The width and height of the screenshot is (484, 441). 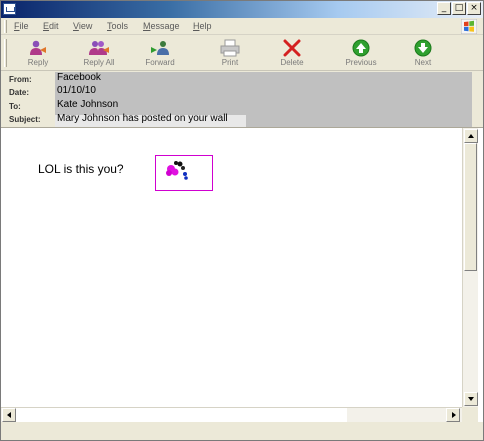 I want to click on reply-icon, so click(x=38, y=47).